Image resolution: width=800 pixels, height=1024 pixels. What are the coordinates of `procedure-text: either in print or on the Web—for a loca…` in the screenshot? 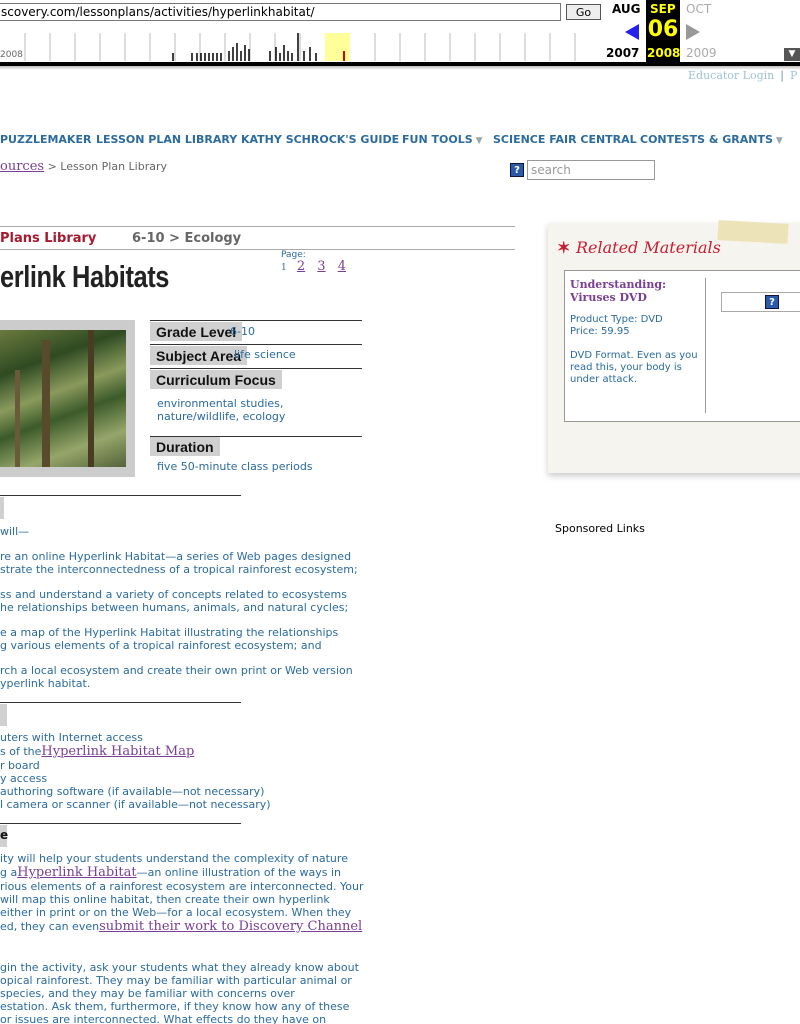 It's located at (176, 912).